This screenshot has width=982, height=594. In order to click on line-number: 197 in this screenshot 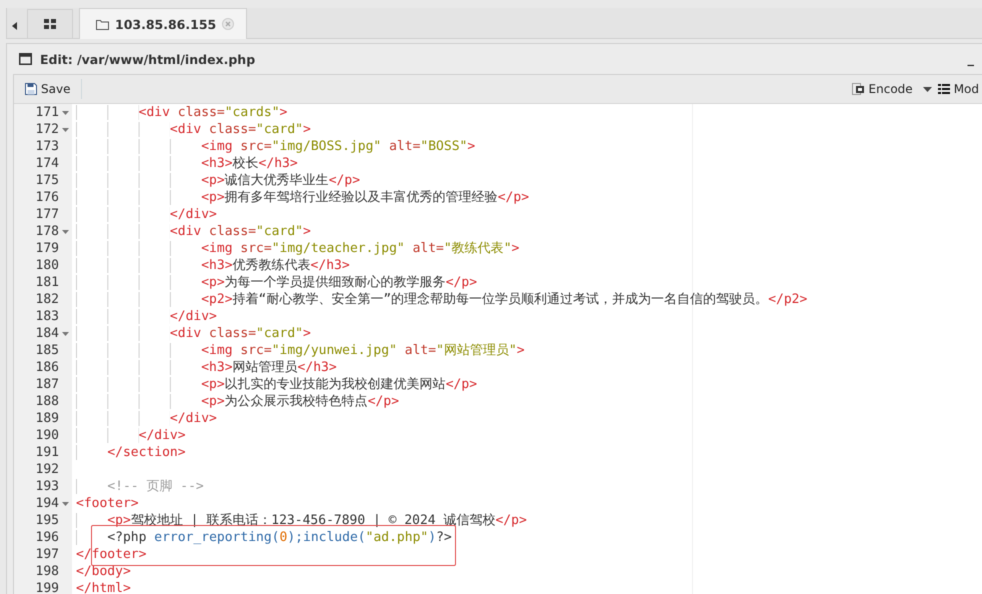, I will do `click(47, 554)`.